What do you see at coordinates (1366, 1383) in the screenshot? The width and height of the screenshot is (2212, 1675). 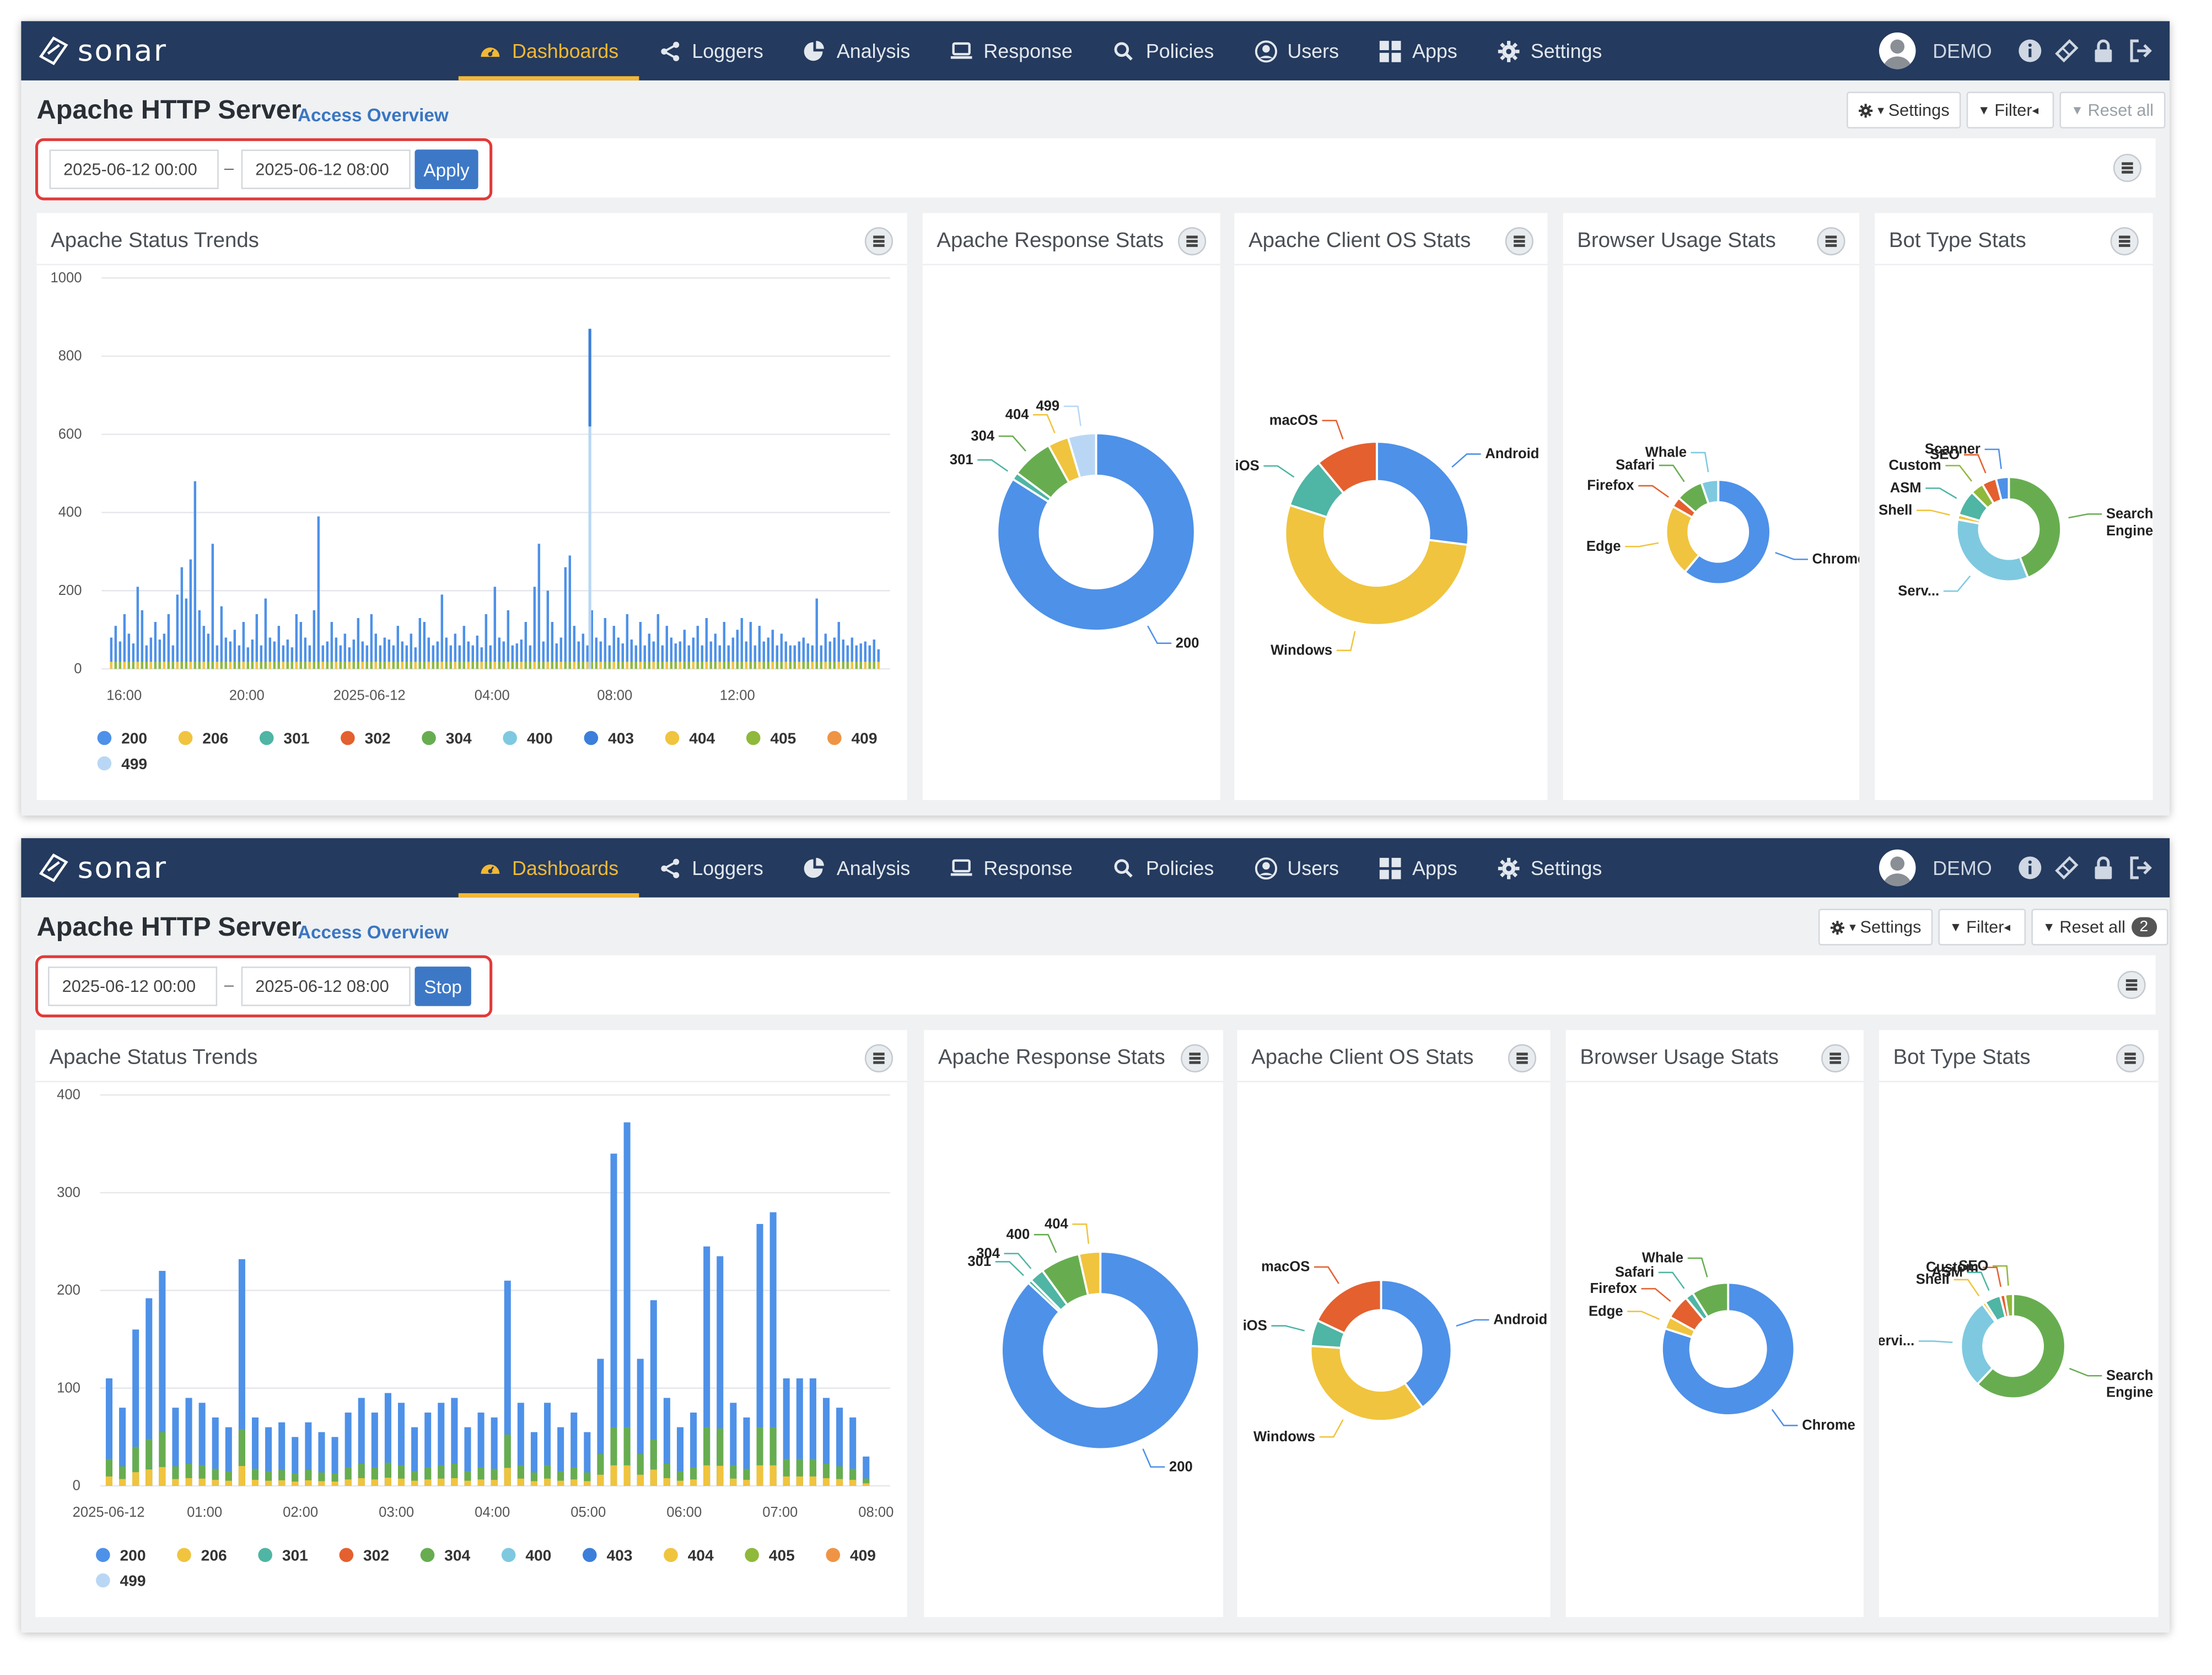 I see `slice-windows` at bounding box center [1366, 1383].